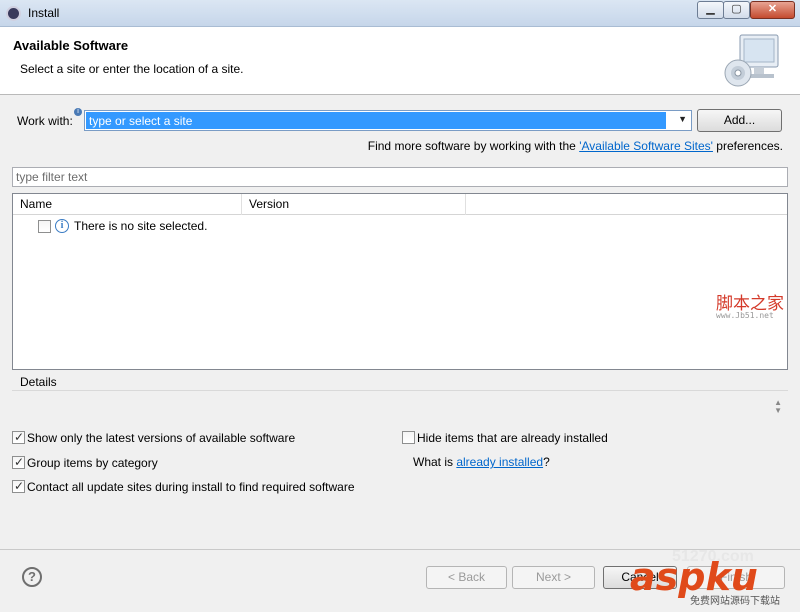  Describe the element at coordinates (13, 13) in the screenshot. I see `eclipse-app-icon` at that location.